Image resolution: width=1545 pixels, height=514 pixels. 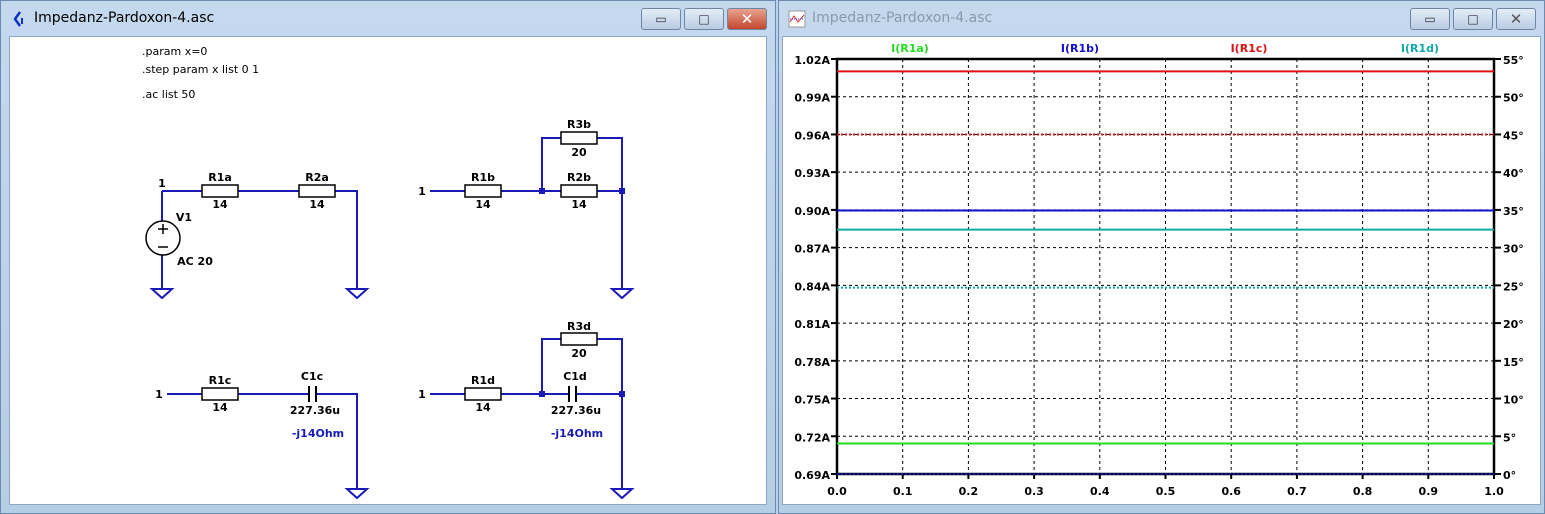 What do you see at coordinates (969, 491) in the screenshot?
I see `x-tick-label: 0.2` at bounding box center [969, 491].